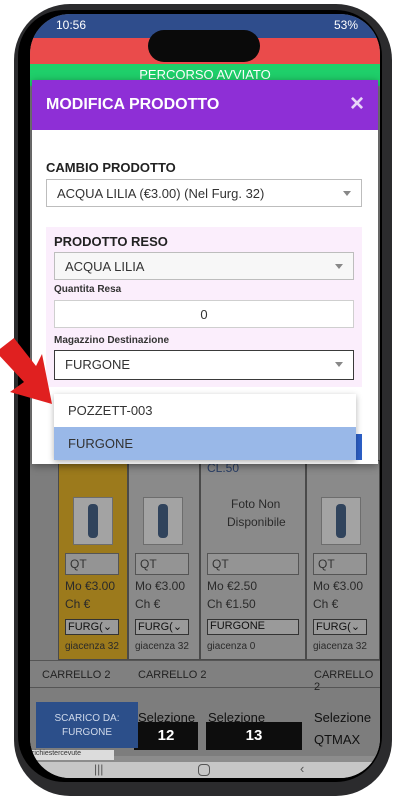 The width and height of the screenshot is (400, 800). What do you see at coordinates (72, 755) in the screenshot?
I see `tooltip: richiestercevute` at bounding box center [72, 755].